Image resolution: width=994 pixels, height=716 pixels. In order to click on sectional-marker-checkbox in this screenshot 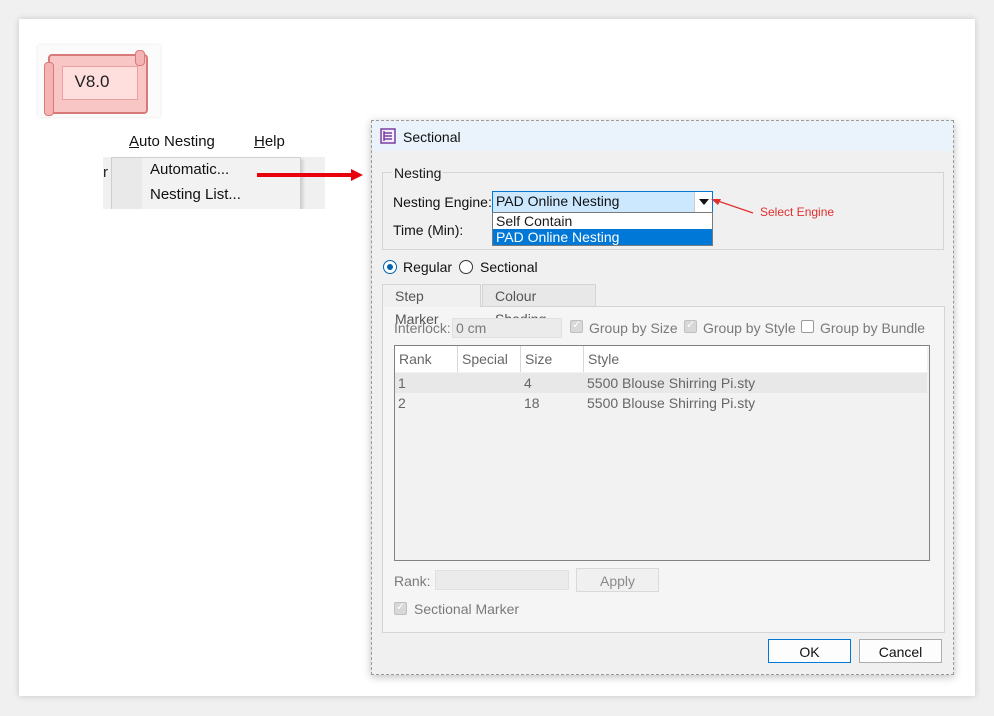, I will do `click(400, 607)`.